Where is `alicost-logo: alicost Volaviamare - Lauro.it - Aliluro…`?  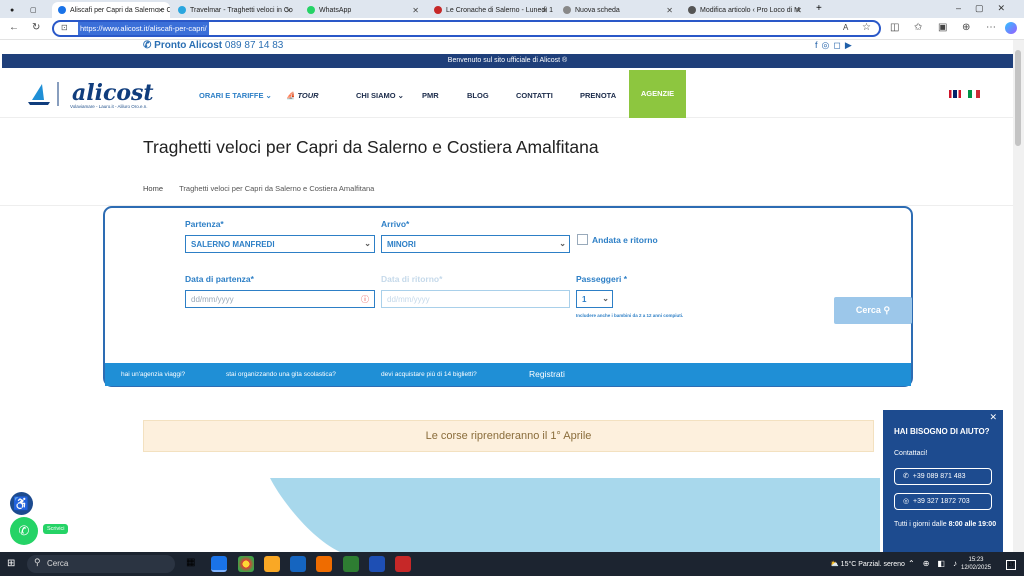 alicost-logo: alicost Volaviamare - Lauro.it - Aliluro… is located at coordinates (91, 95).